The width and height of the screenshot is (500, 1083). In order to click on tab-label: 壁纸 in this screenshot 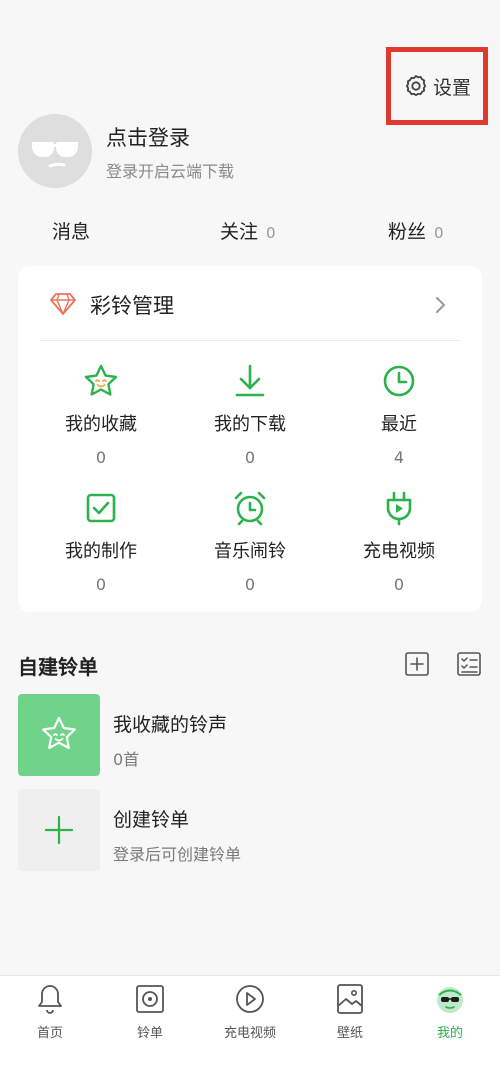, I will do `click(349, 1033)`.